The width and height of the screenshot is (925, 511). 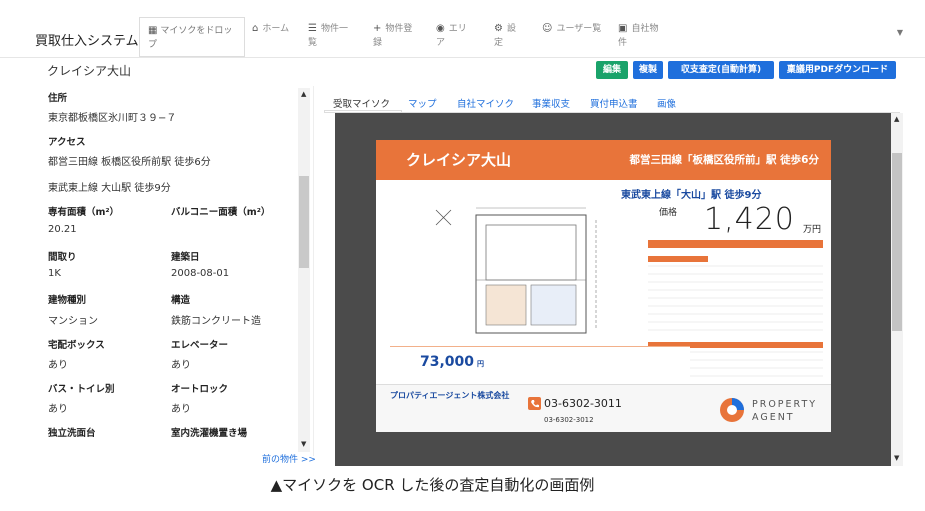 What do you see at coordinates (900, 32) in the screenshot?
I see `user-menu-caret-icon: ▼` at bounding box center [900, 32].